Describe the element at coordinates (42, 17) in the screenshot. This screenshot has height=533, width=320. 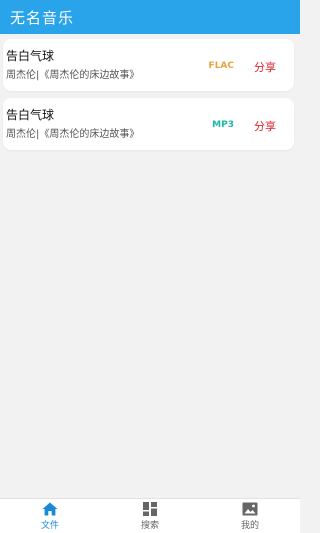
I see `app-title: 无名音乐` at that location.